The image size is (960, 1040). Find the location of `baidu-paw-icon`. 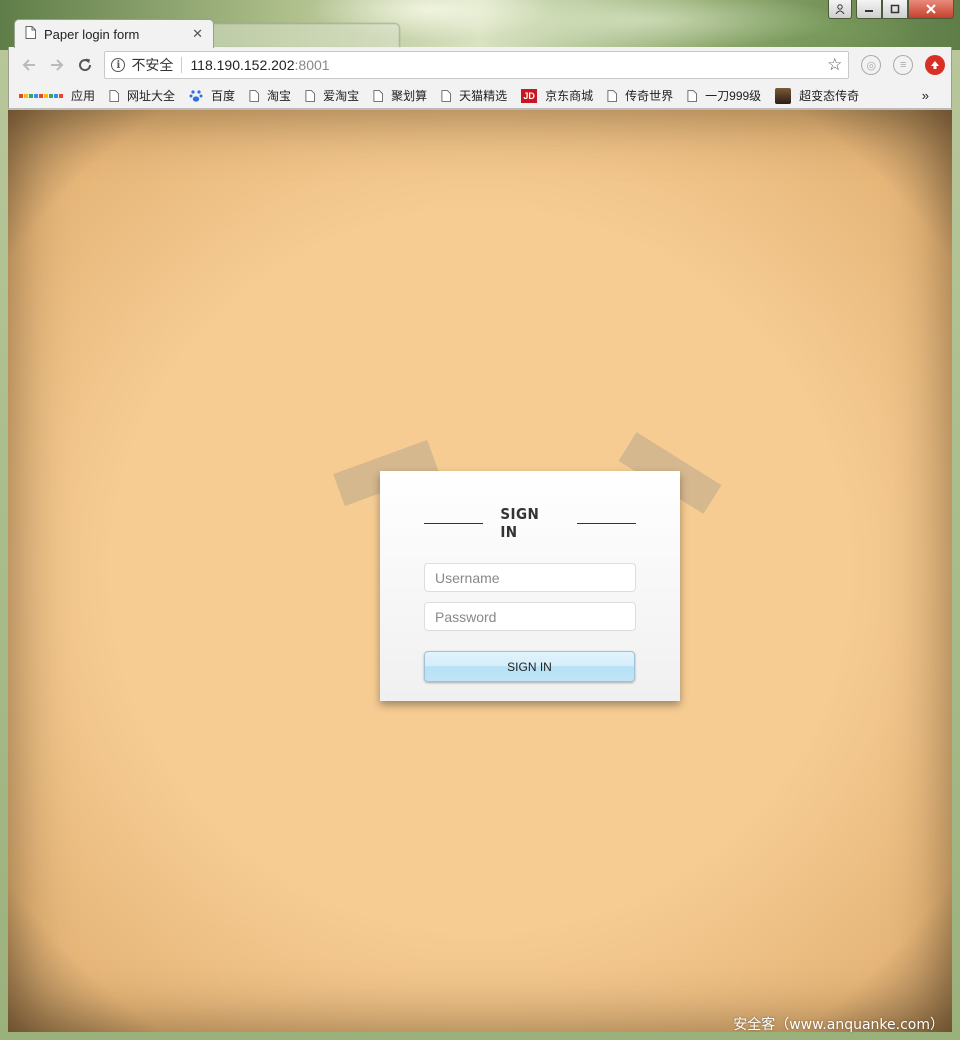

baidu-paw-icon is located at coordinates (196, 96).